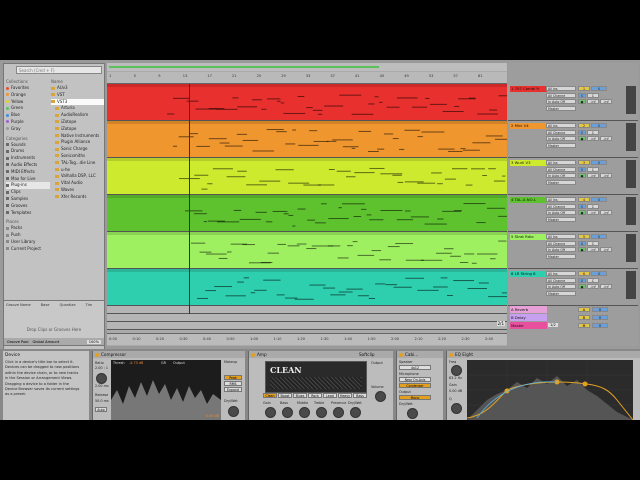  Describe the element at coordinates (584, 125) in the screenshot. I see `track-activator-button: 2` at that location.